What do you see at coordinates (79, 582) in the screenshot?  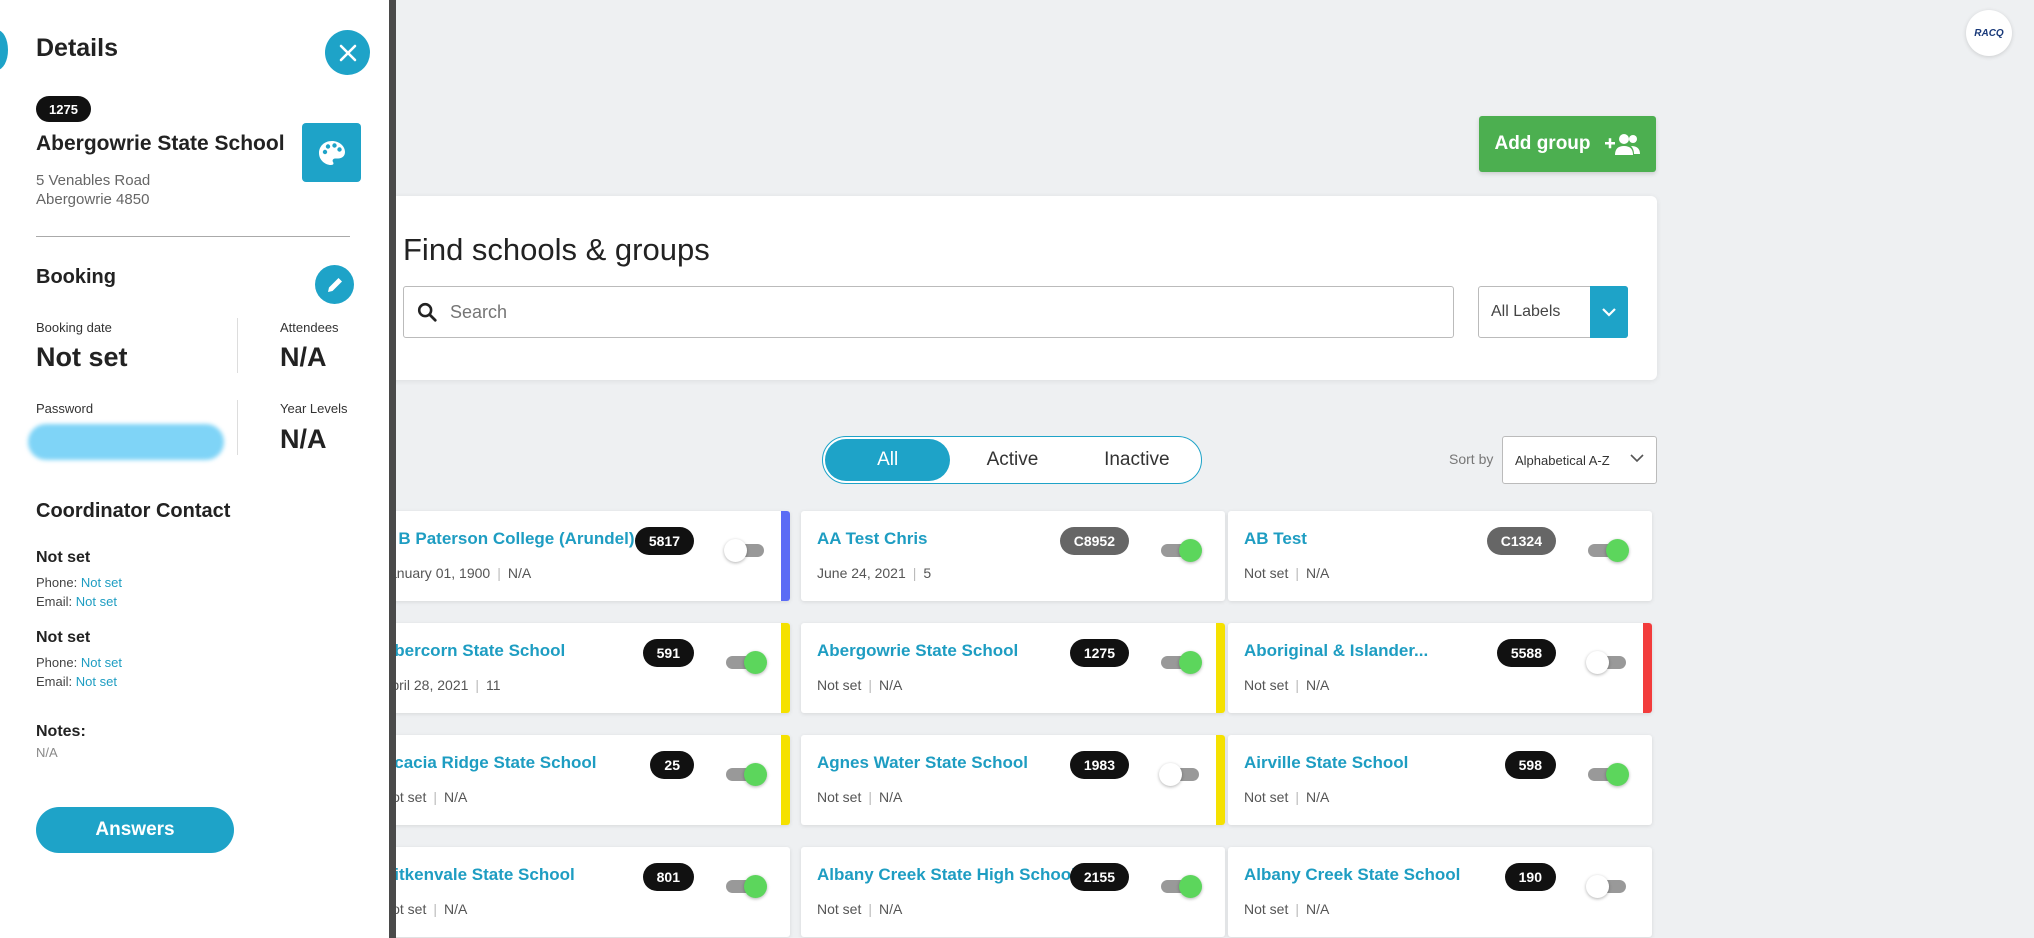 I see `contact-1-phone: Phone: Not set` at bounding box center [79, 582].